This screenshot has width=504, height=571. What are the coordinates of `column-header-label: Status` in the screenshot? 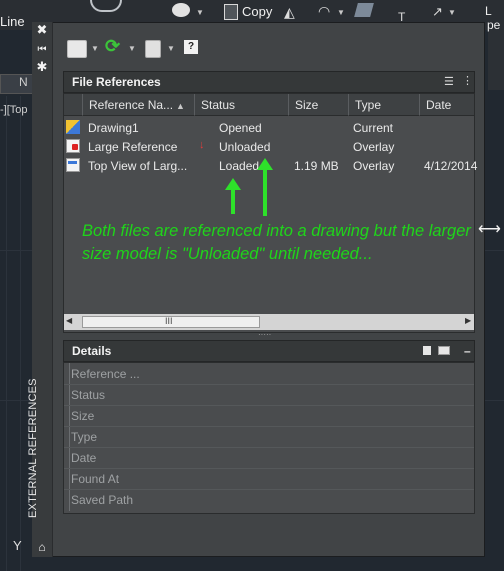 It's located at (218, 105).